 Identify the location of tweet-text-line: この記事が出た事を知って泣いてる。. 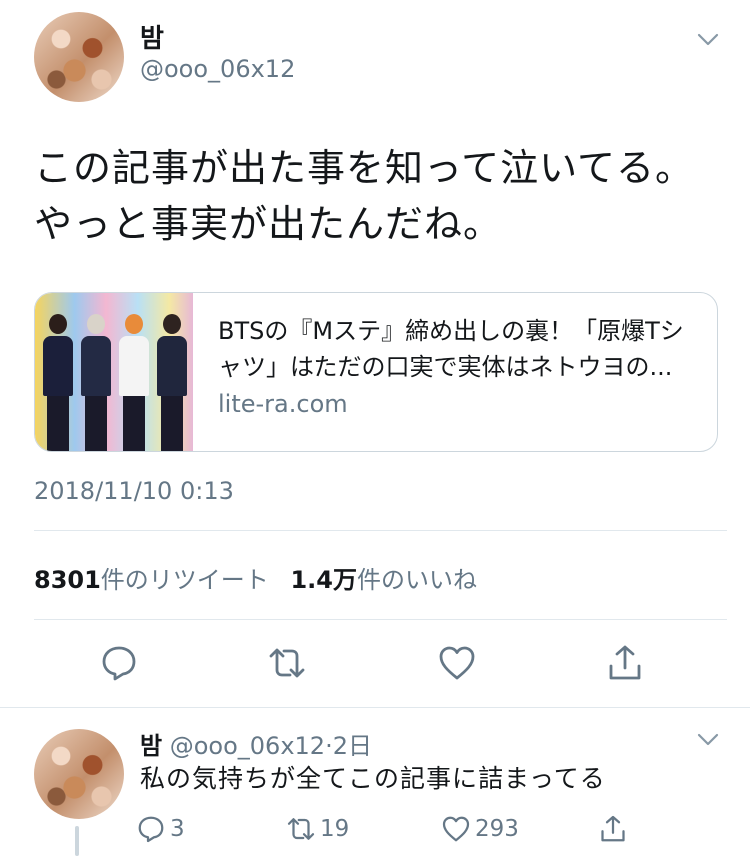
(364, 168).